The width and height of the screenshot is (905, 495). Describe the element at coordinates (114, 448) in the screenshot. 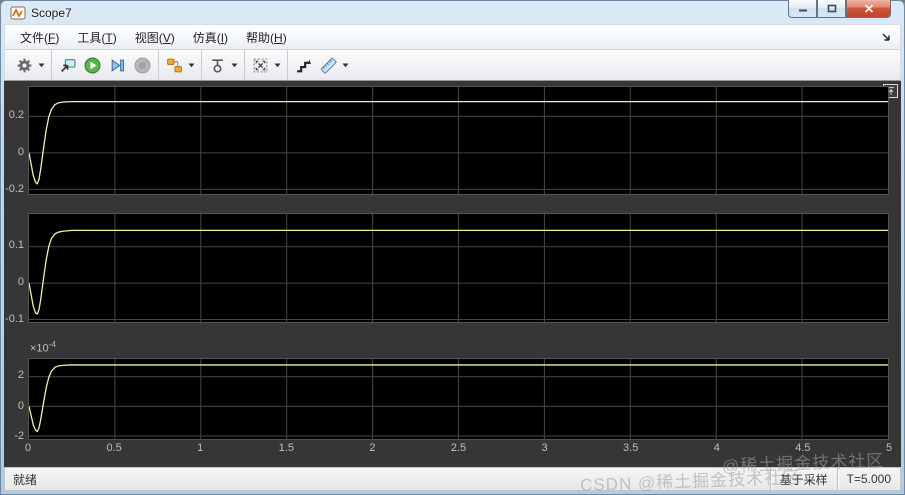

I see `x-tick-label: 0.5` at that location.